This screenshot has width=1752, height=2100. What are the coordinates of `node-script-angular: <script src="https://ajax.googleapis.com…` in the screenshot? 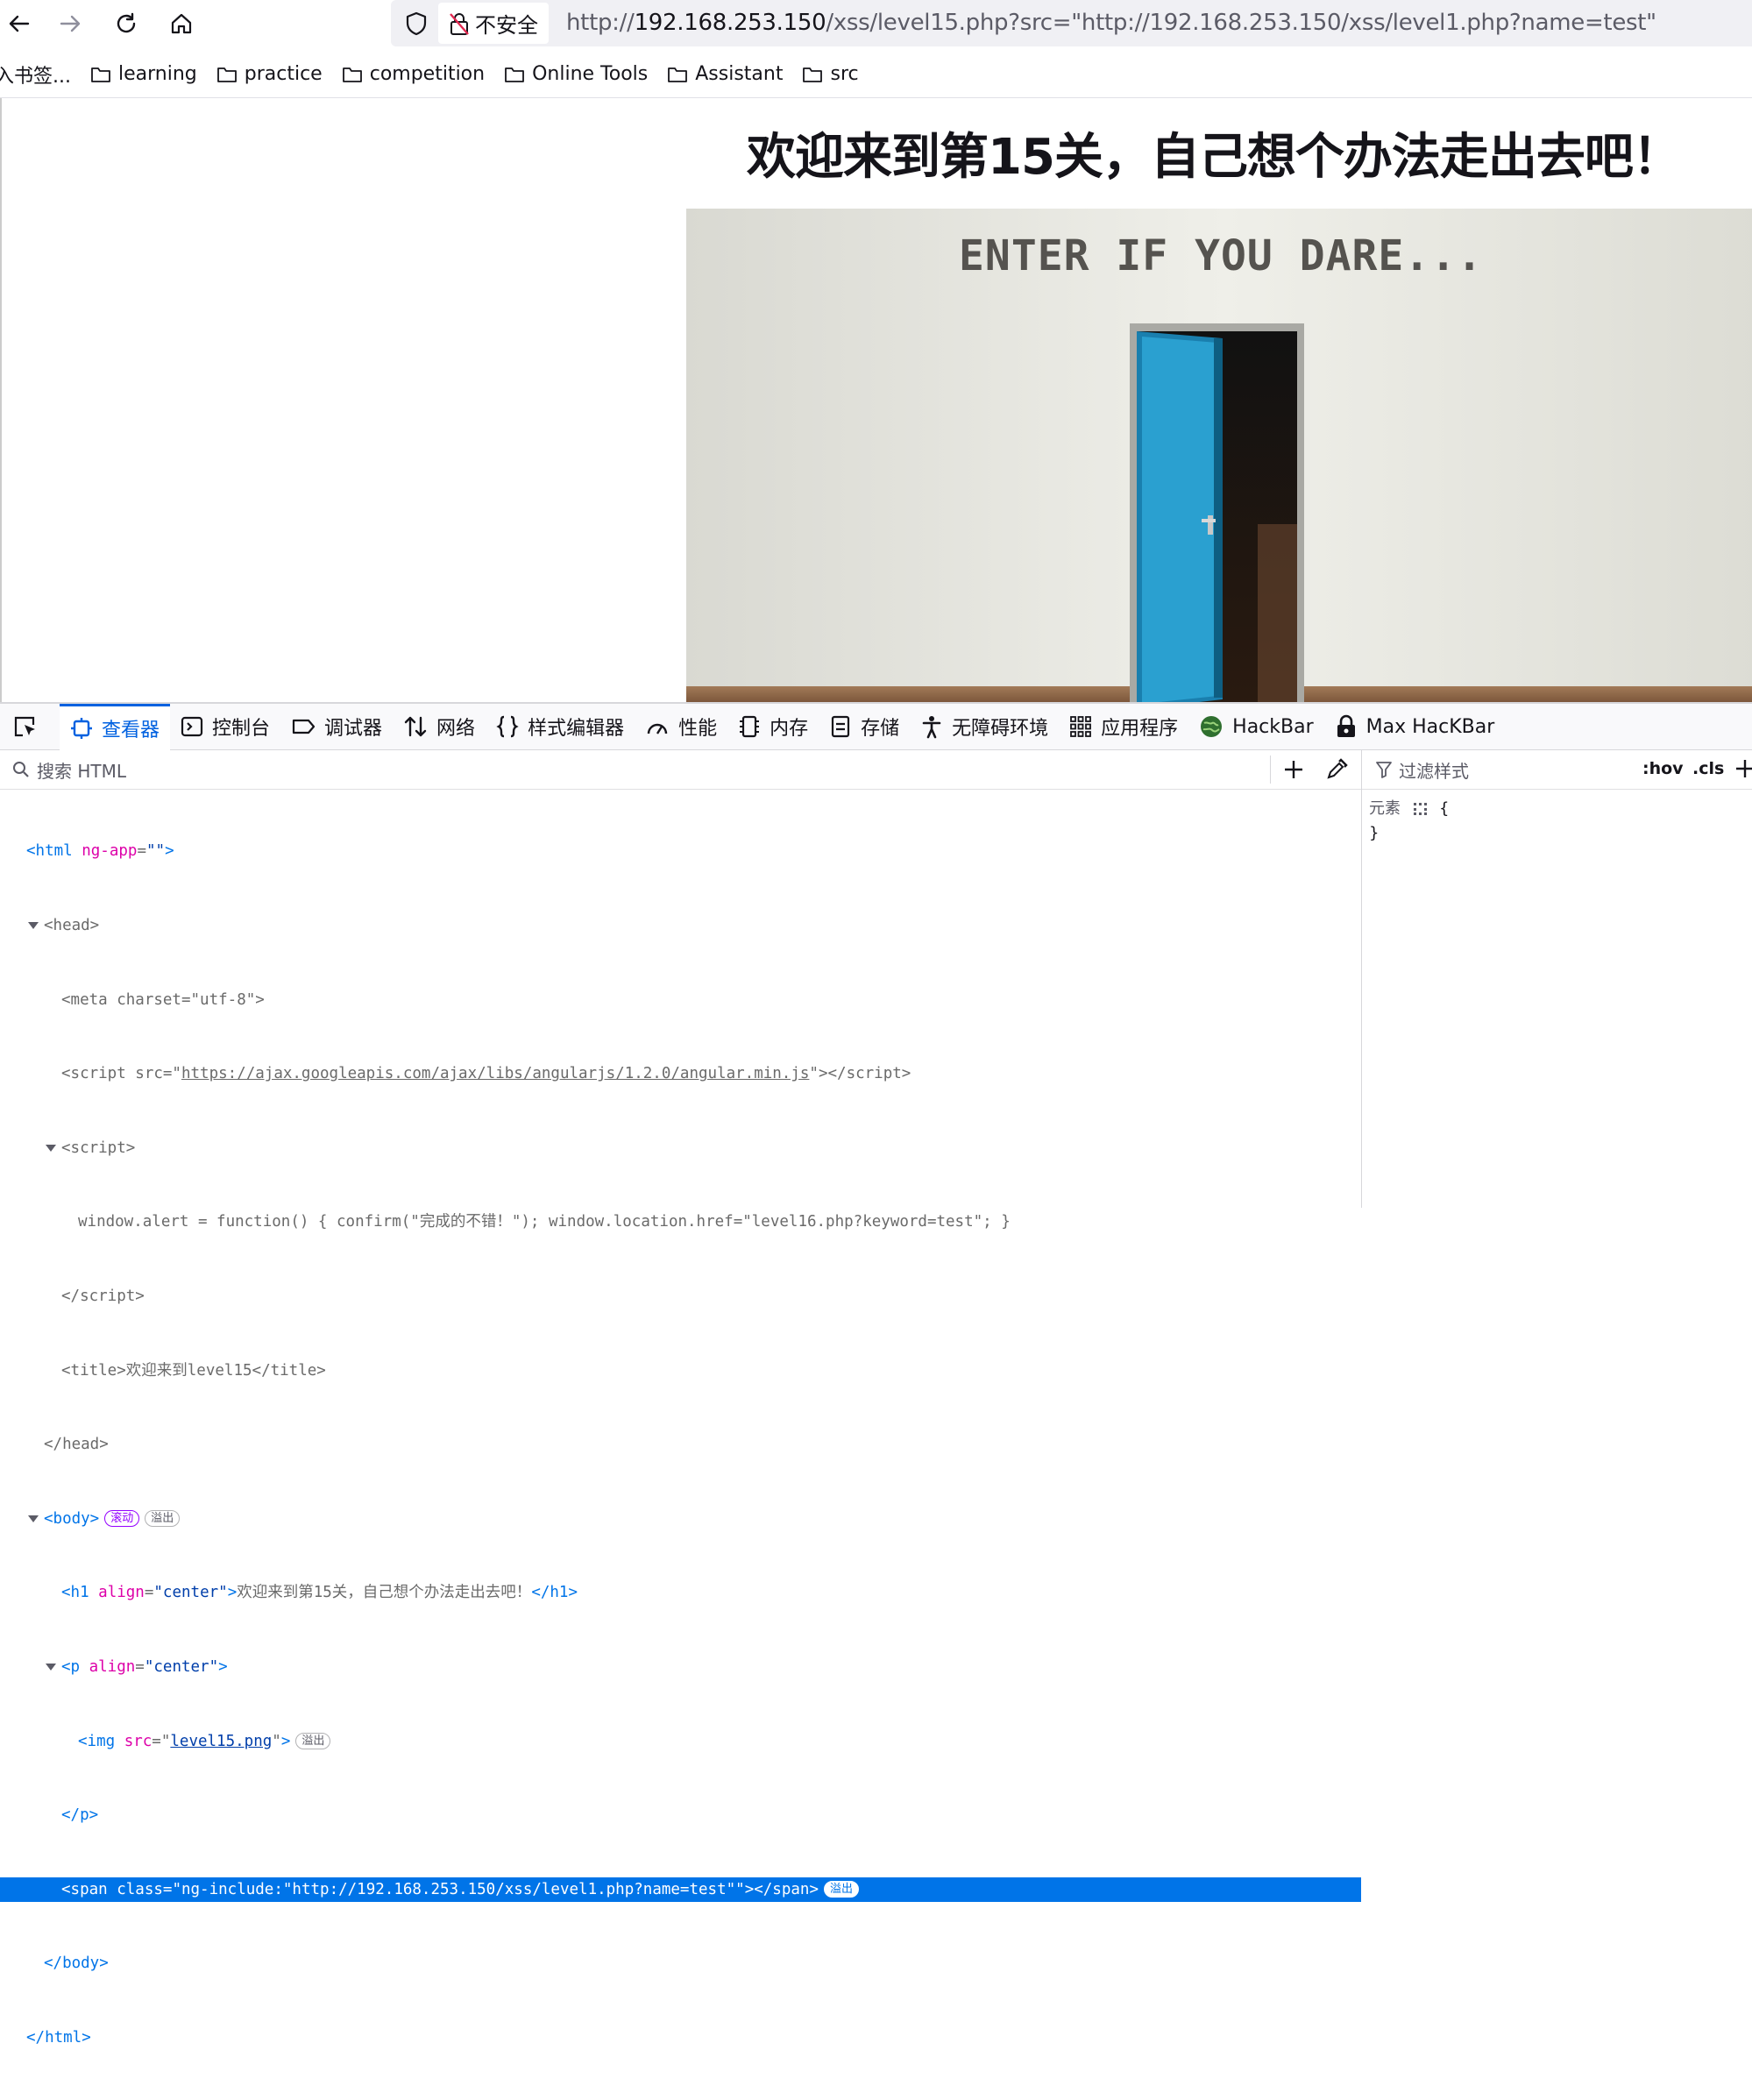 It's located at (680, 1073).